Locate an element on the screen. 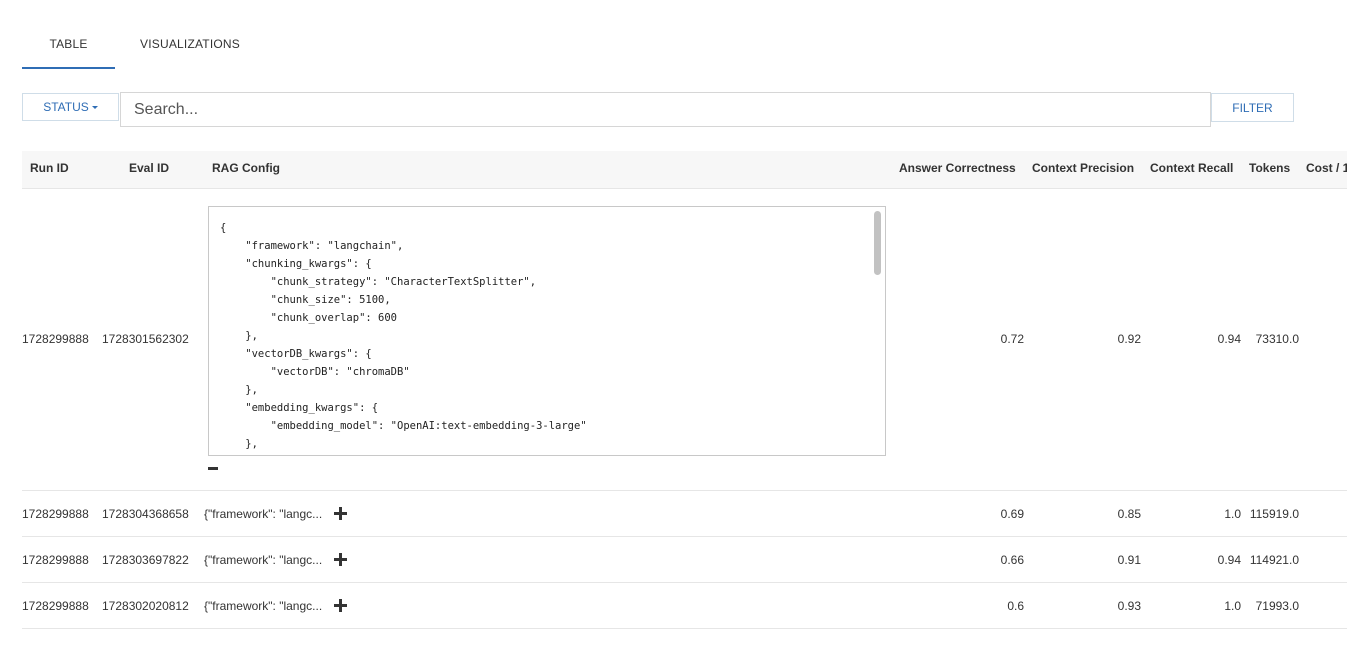 Image resolution: width=1347 pixels, height=663 pixels. caret-down-icon is located at coordinates (94, 107).